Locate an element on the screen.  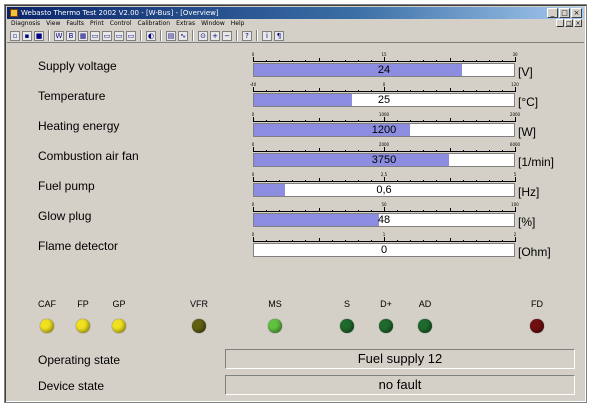
menu-item-view: View is located at coordinates (53, 24).